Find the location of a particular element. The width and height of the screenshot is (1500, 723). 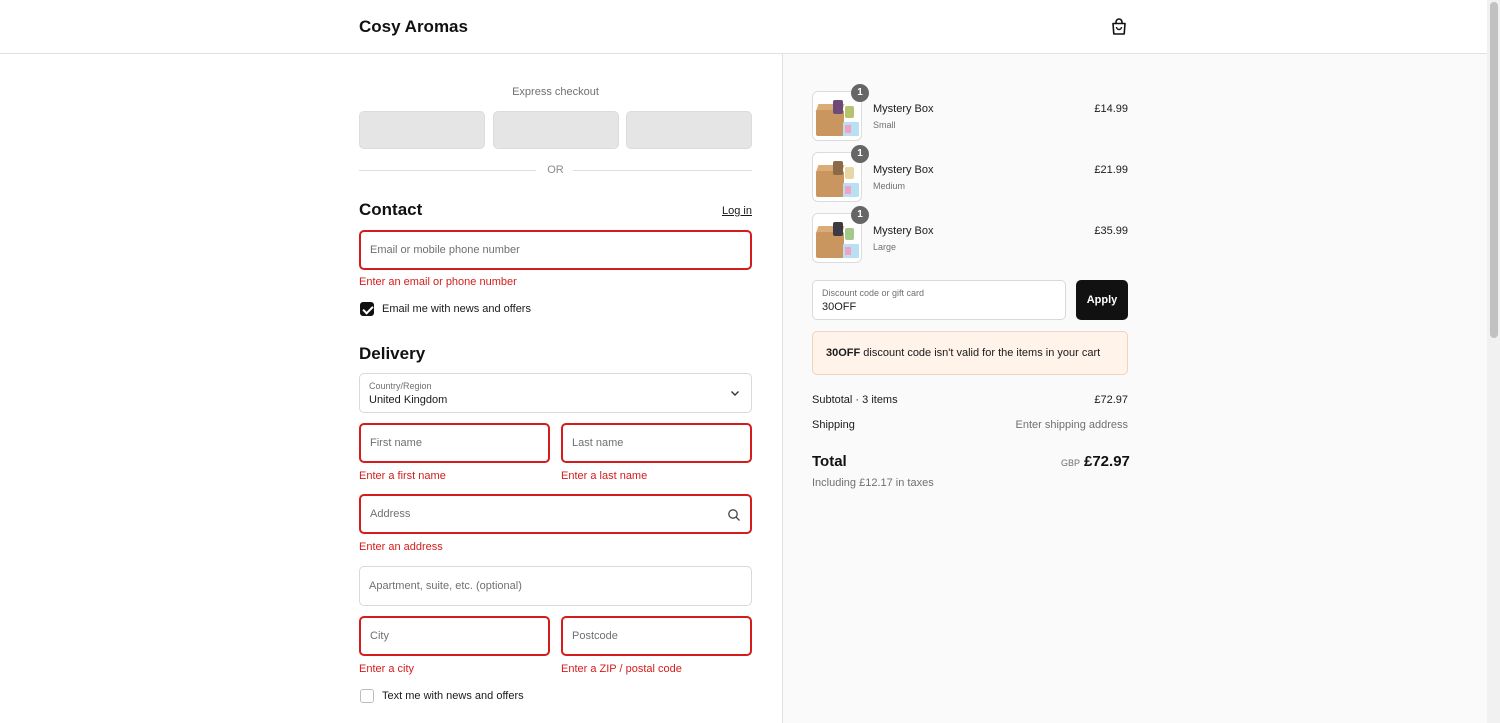

subtotal-label: Subtotal · 3 items is located at coordinates (855, 400).